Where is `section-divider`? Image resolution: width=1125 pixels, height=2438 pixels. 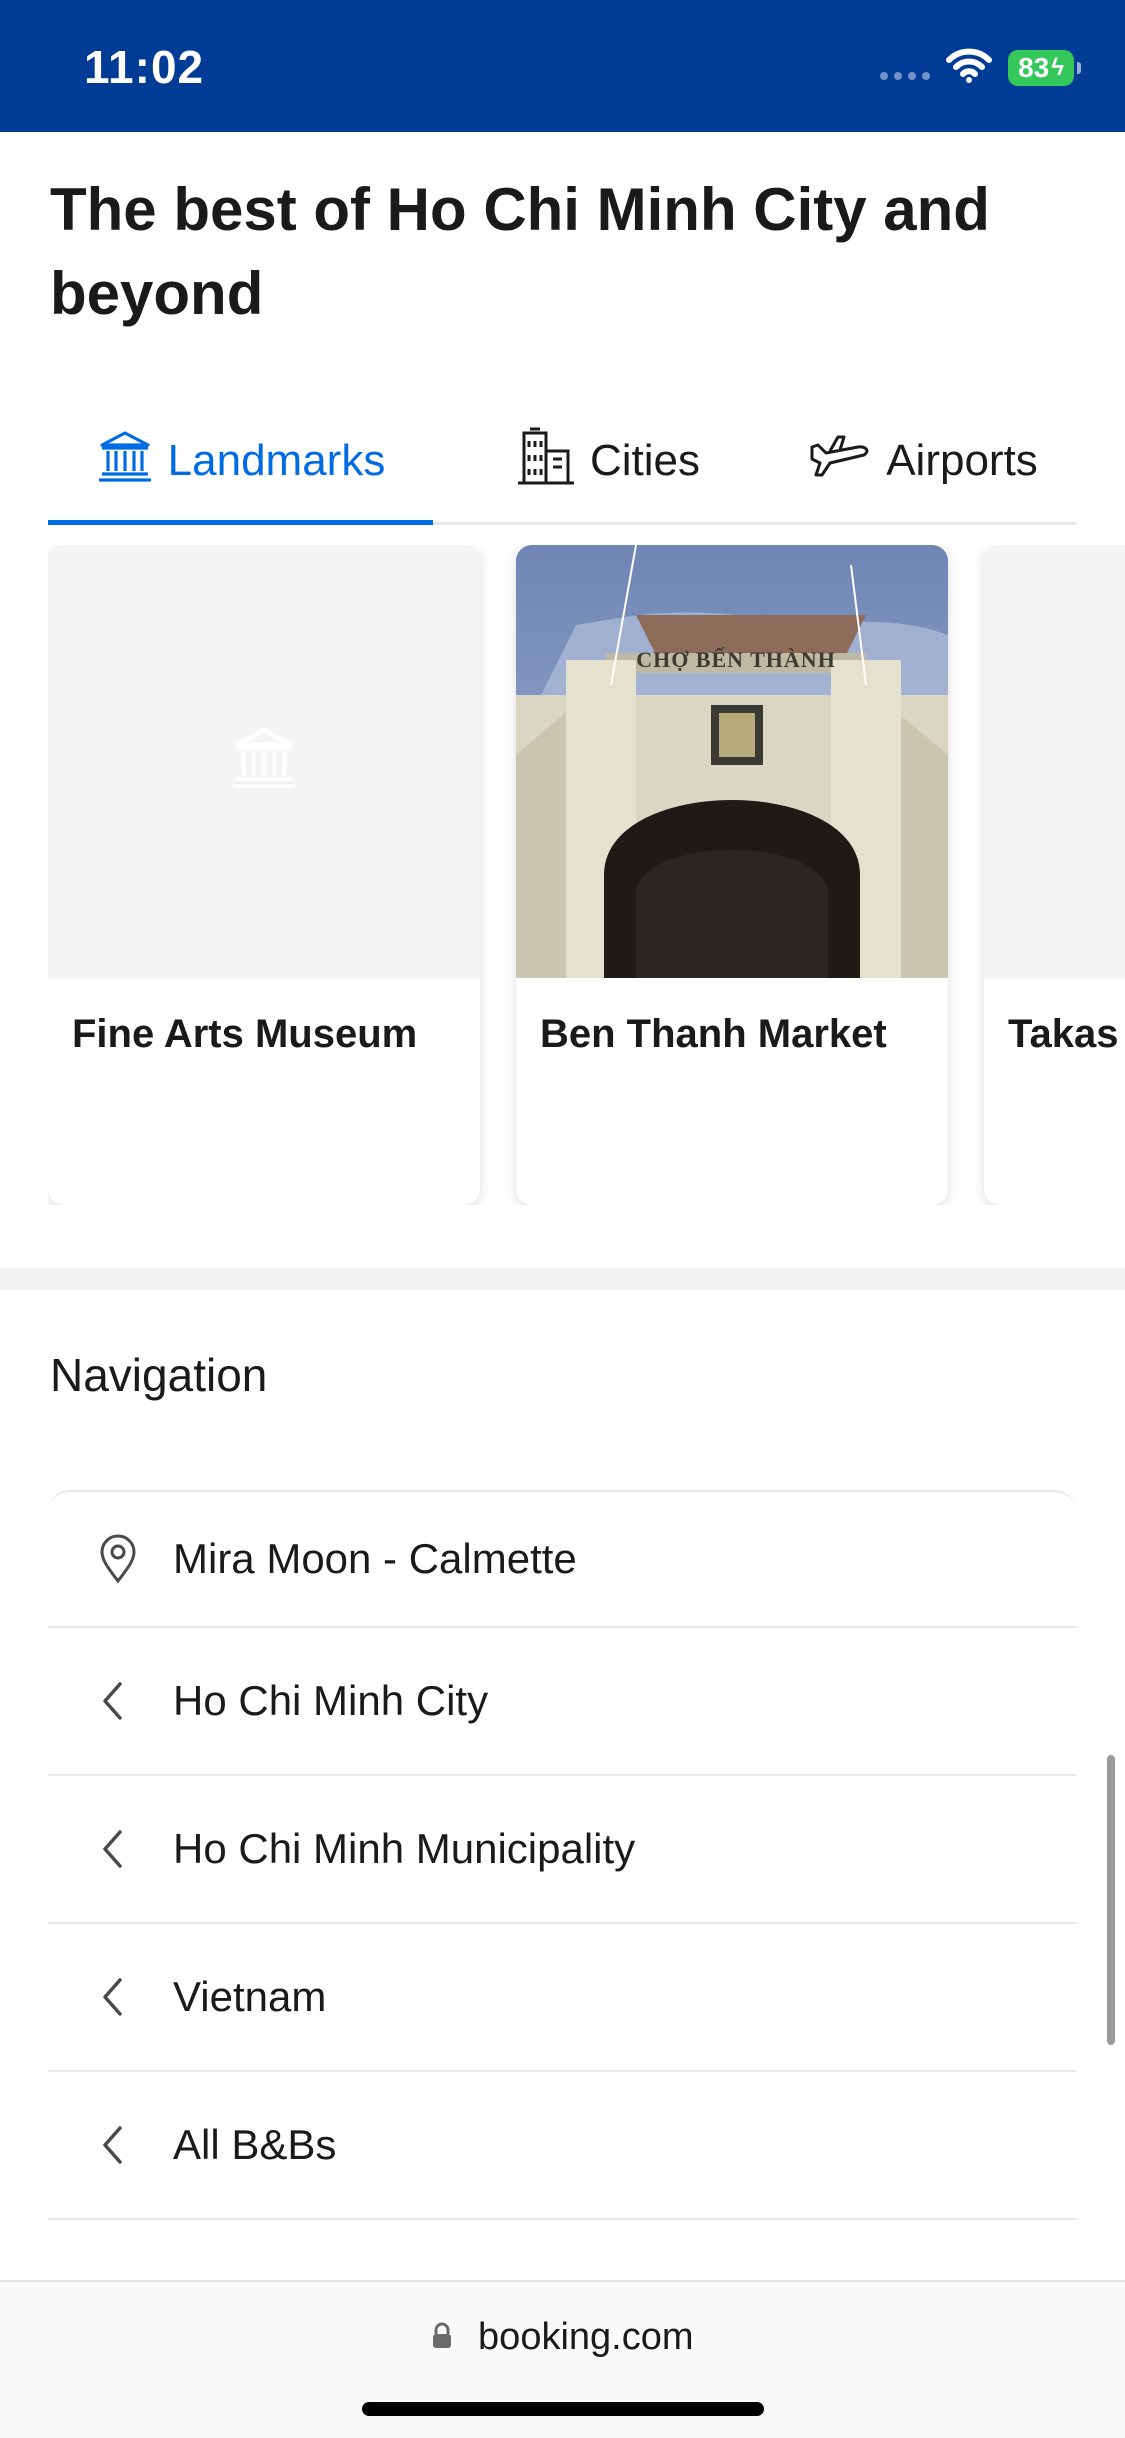 section-divider is located at coordinates (562, 1279).